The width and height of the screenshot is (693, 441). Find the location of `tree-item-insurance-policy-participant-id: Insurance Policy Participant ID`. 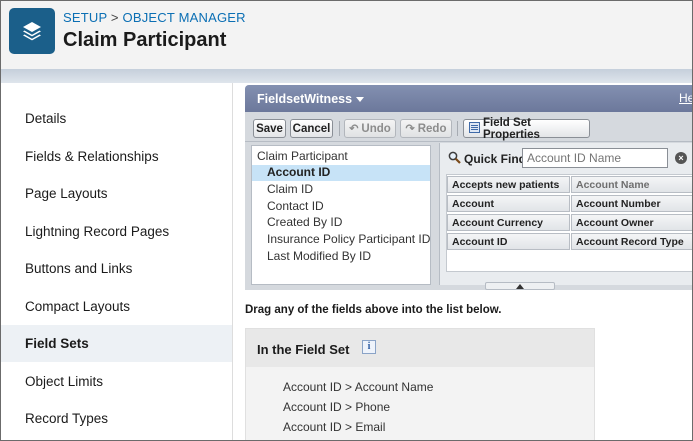

tree-item-insurance-policy-participant-id: Insurance Policy Participant ID is located at coordinates (341, 240).